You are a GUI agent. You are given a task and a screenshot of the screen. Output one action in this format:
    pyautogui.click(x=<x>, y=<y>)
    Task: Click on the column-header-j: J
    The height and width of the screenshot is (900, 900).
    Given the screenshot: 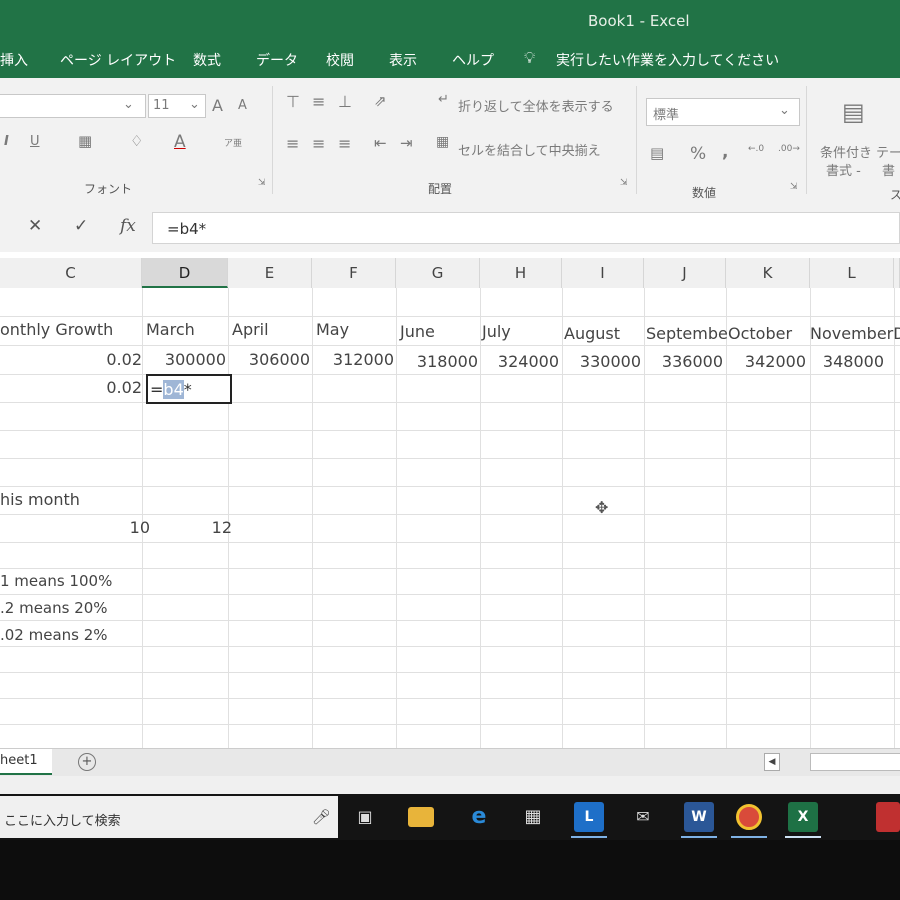 What is the action you would take?
    pyautogui.click(x=685, y=273)
    